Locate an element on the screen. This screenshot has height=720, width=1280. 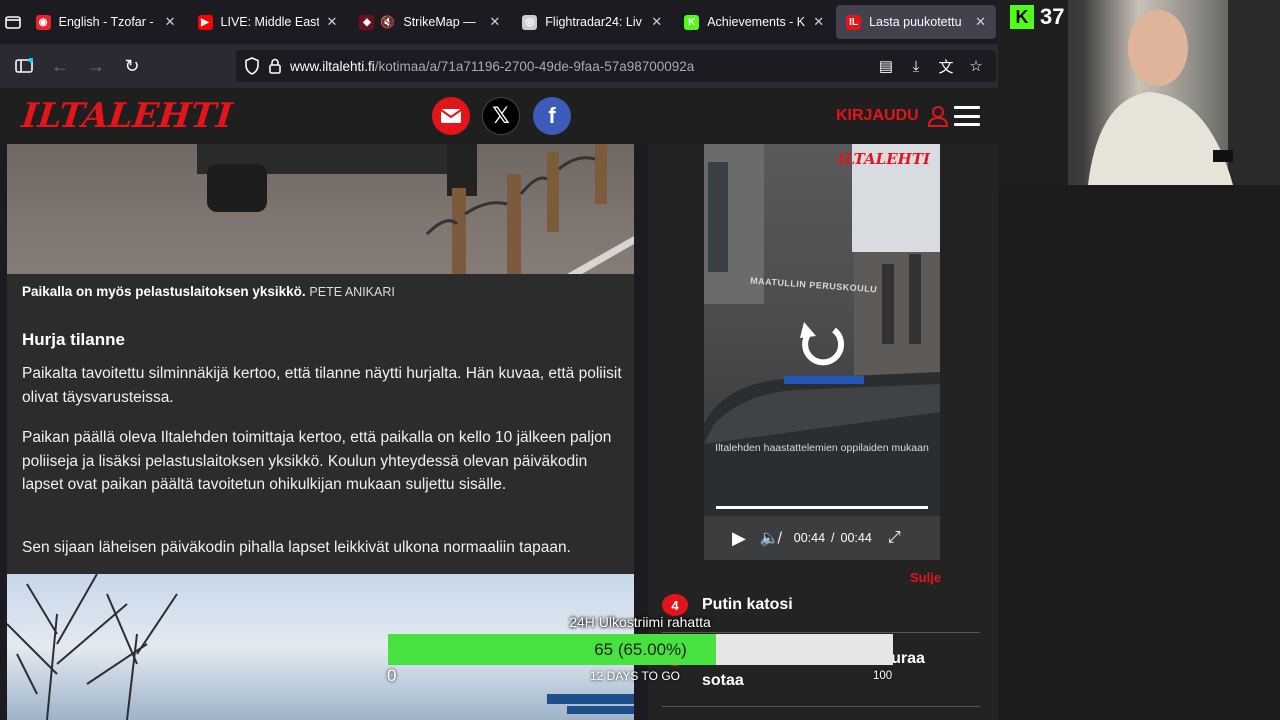
most-read-list: 4 Putin katosi is located at coordinates (822, 605).